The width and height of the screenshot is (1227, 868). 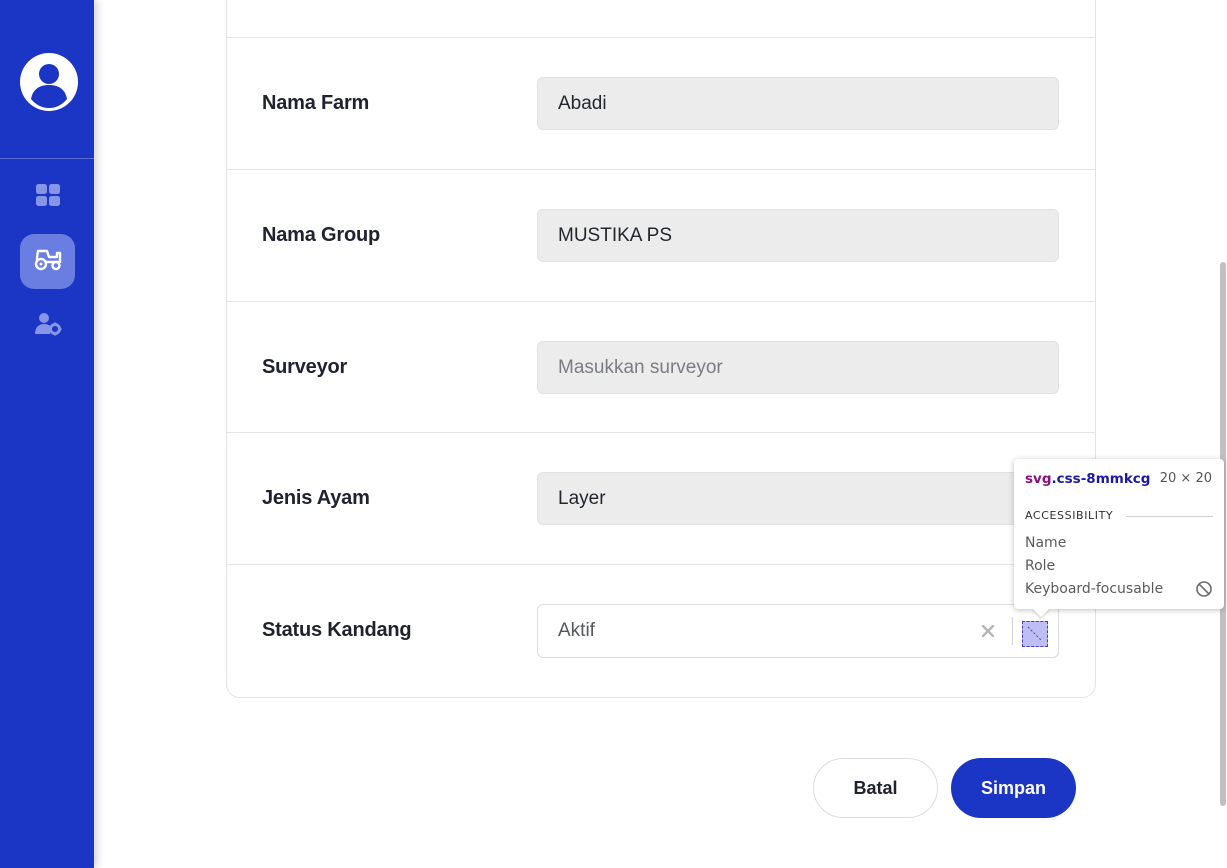 I want to click on select-value: Aktif, so click(x=576, y=630).